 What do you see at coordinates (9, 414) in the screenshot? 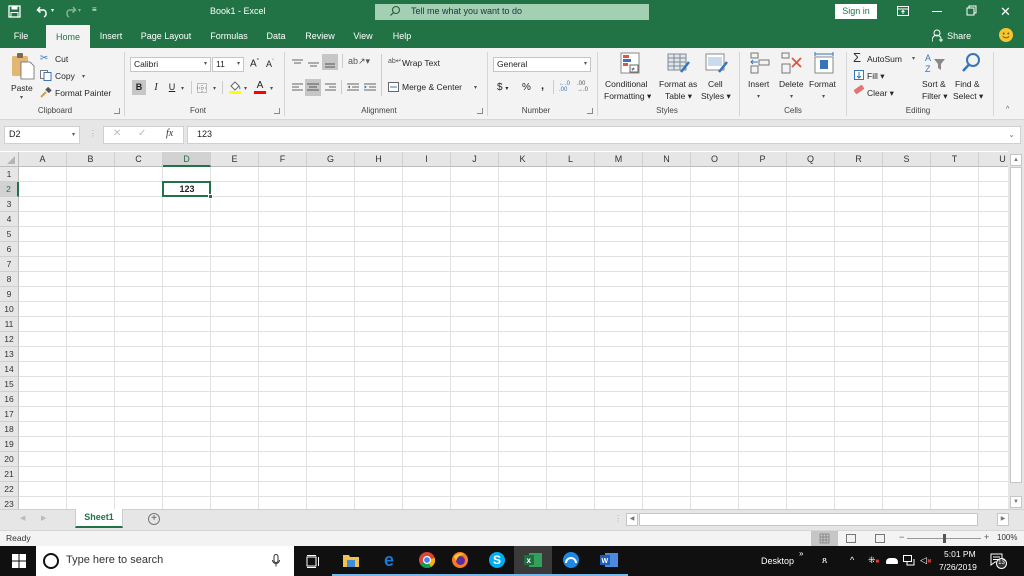
I see `row-header-17: 17` at bounding box center [9, 414].